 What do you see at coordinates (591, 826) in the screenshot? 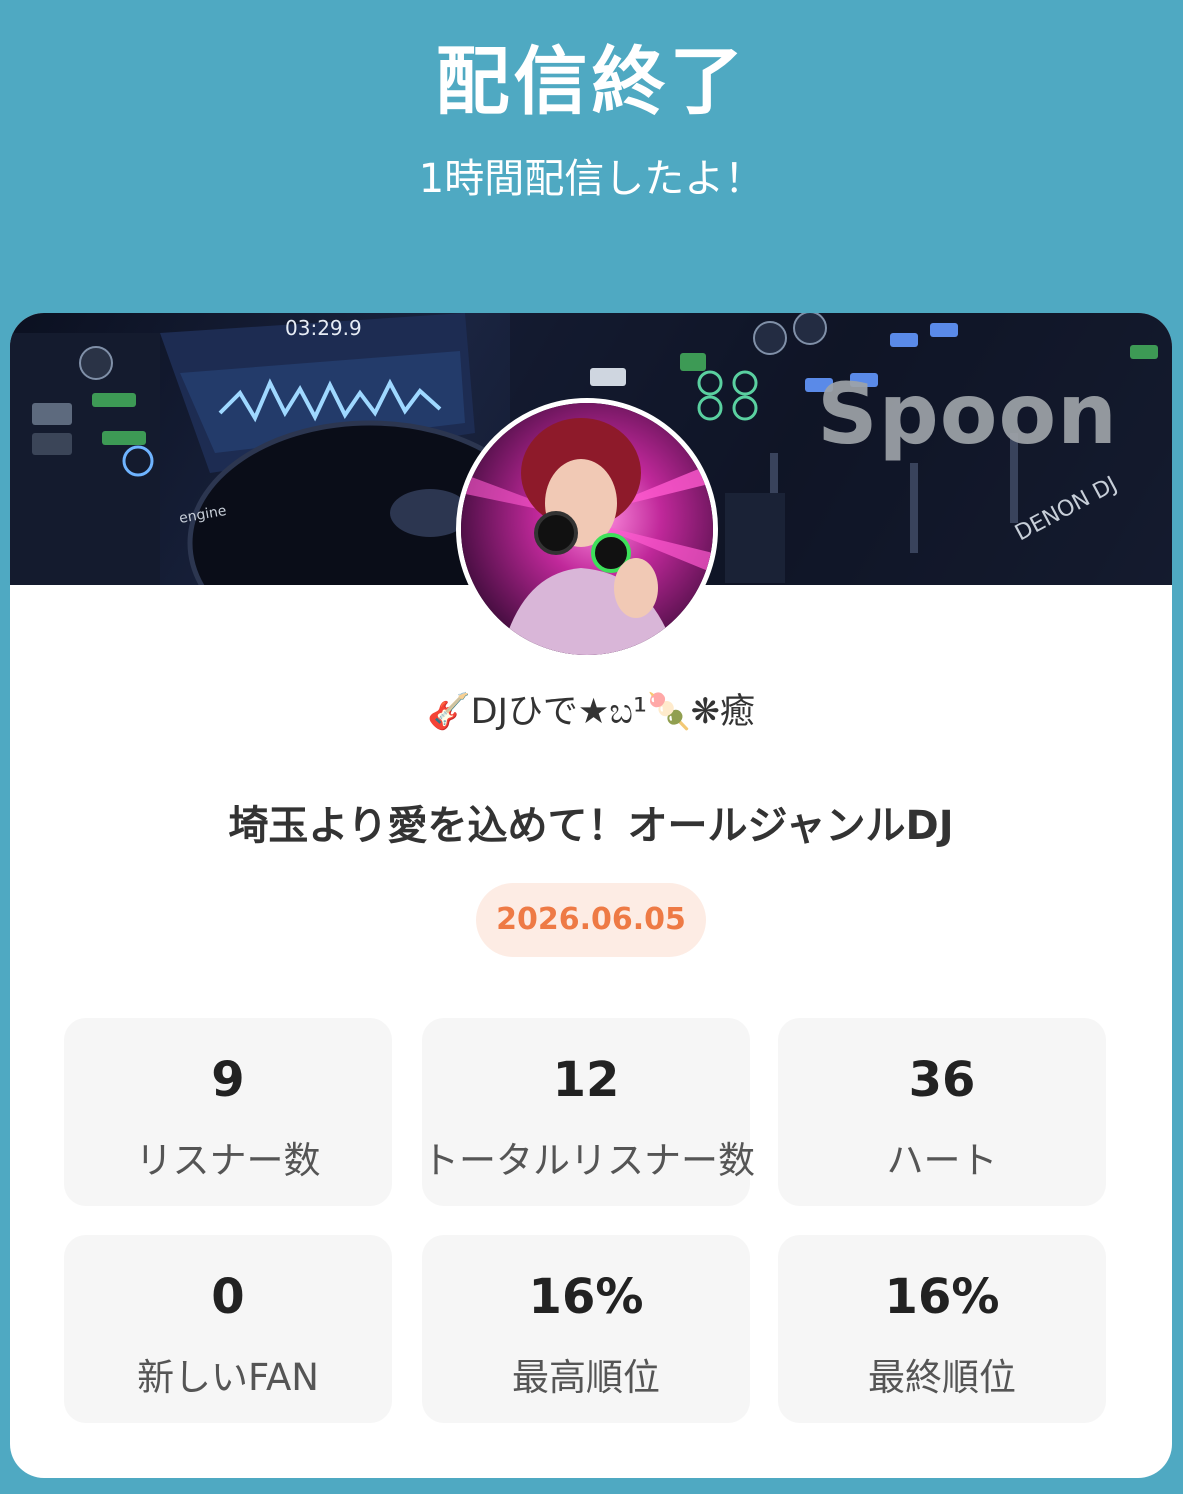
I see `broadcast-title: 埼玉より愛を込めて！オールジャンルDJ` at bounding box center [591, 826].